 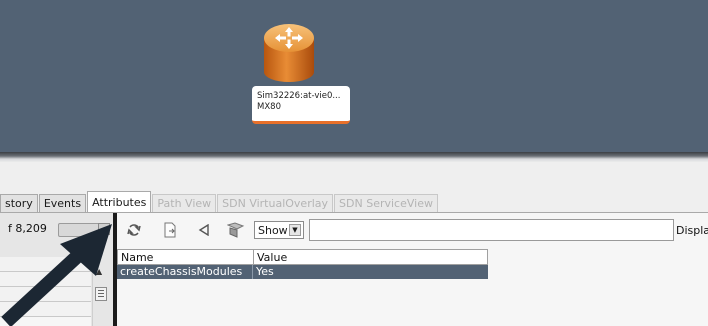 I want to click on tab-sdn-virtual-overlay: SDN VirtualOverlay, so click(x=275, y=203).